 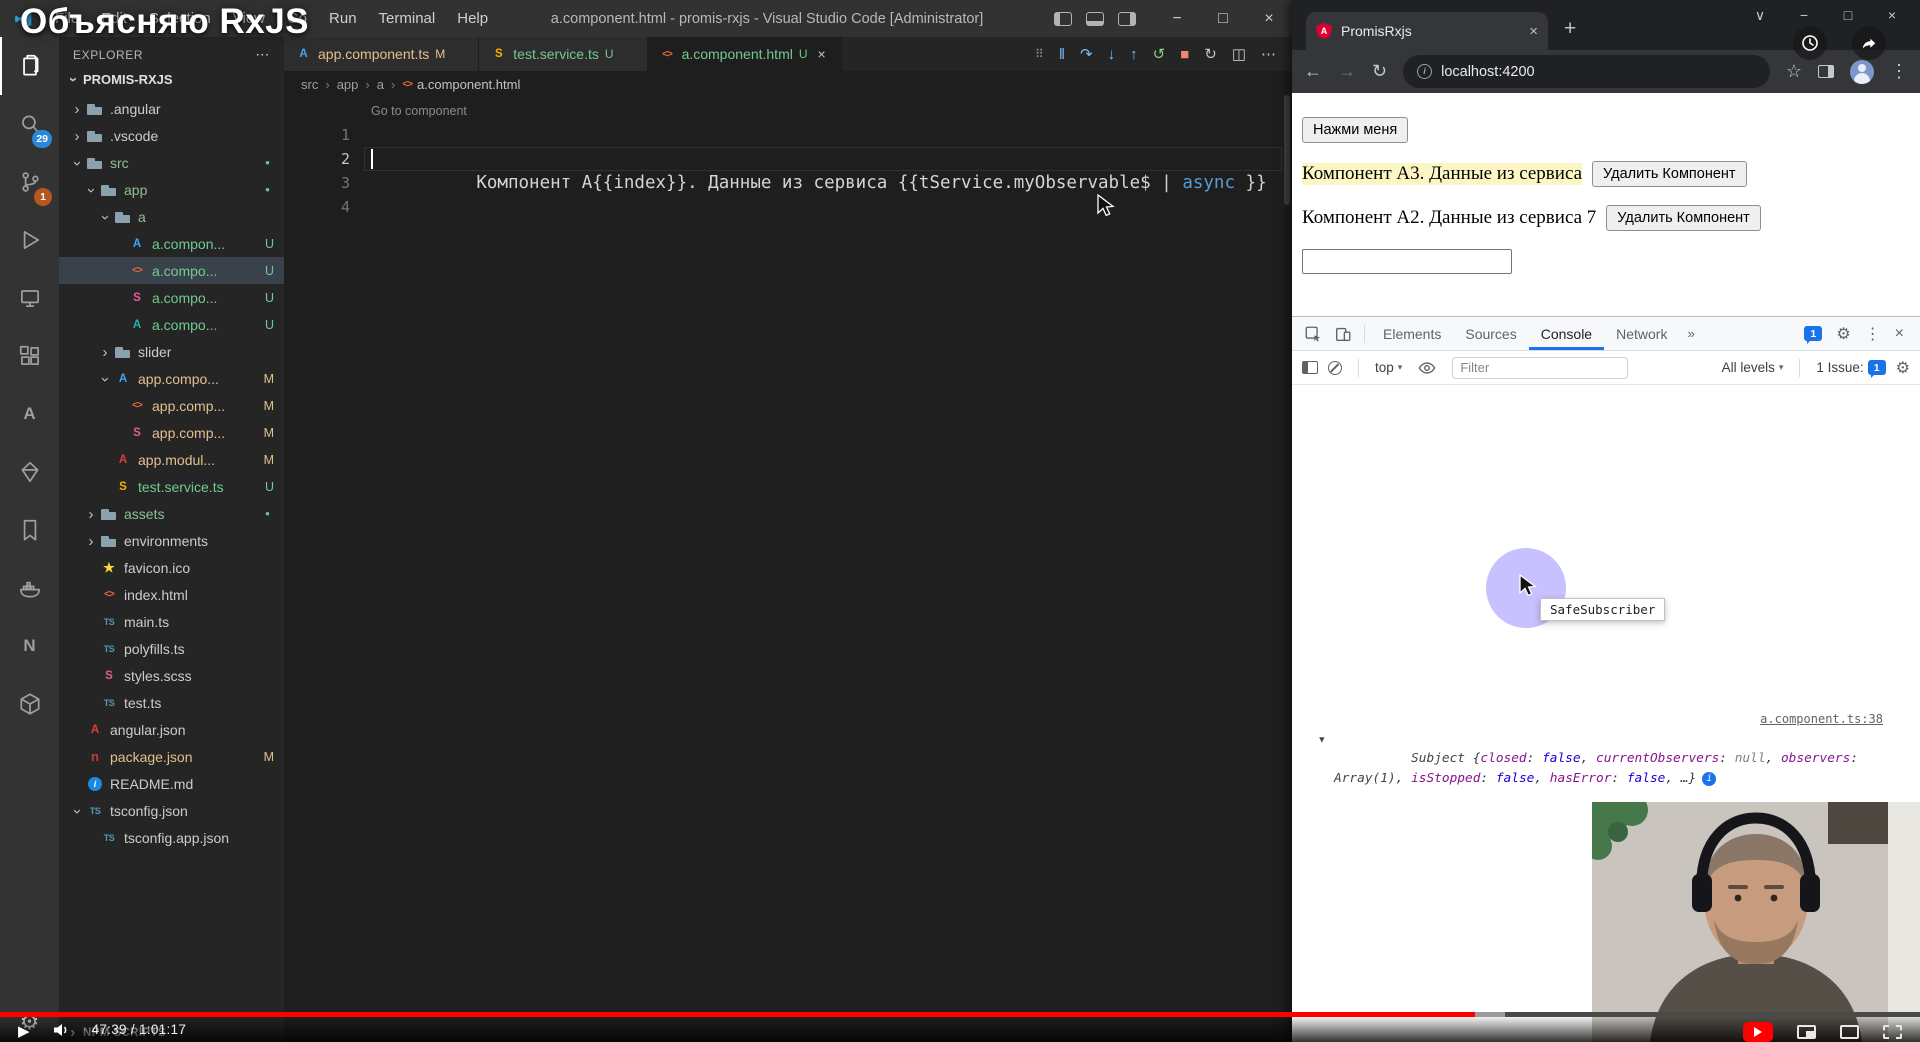 What do you see at coordinates (29, 240) in the screenshot?
I see `run-debug-icon` at bounding box center [29, 240].